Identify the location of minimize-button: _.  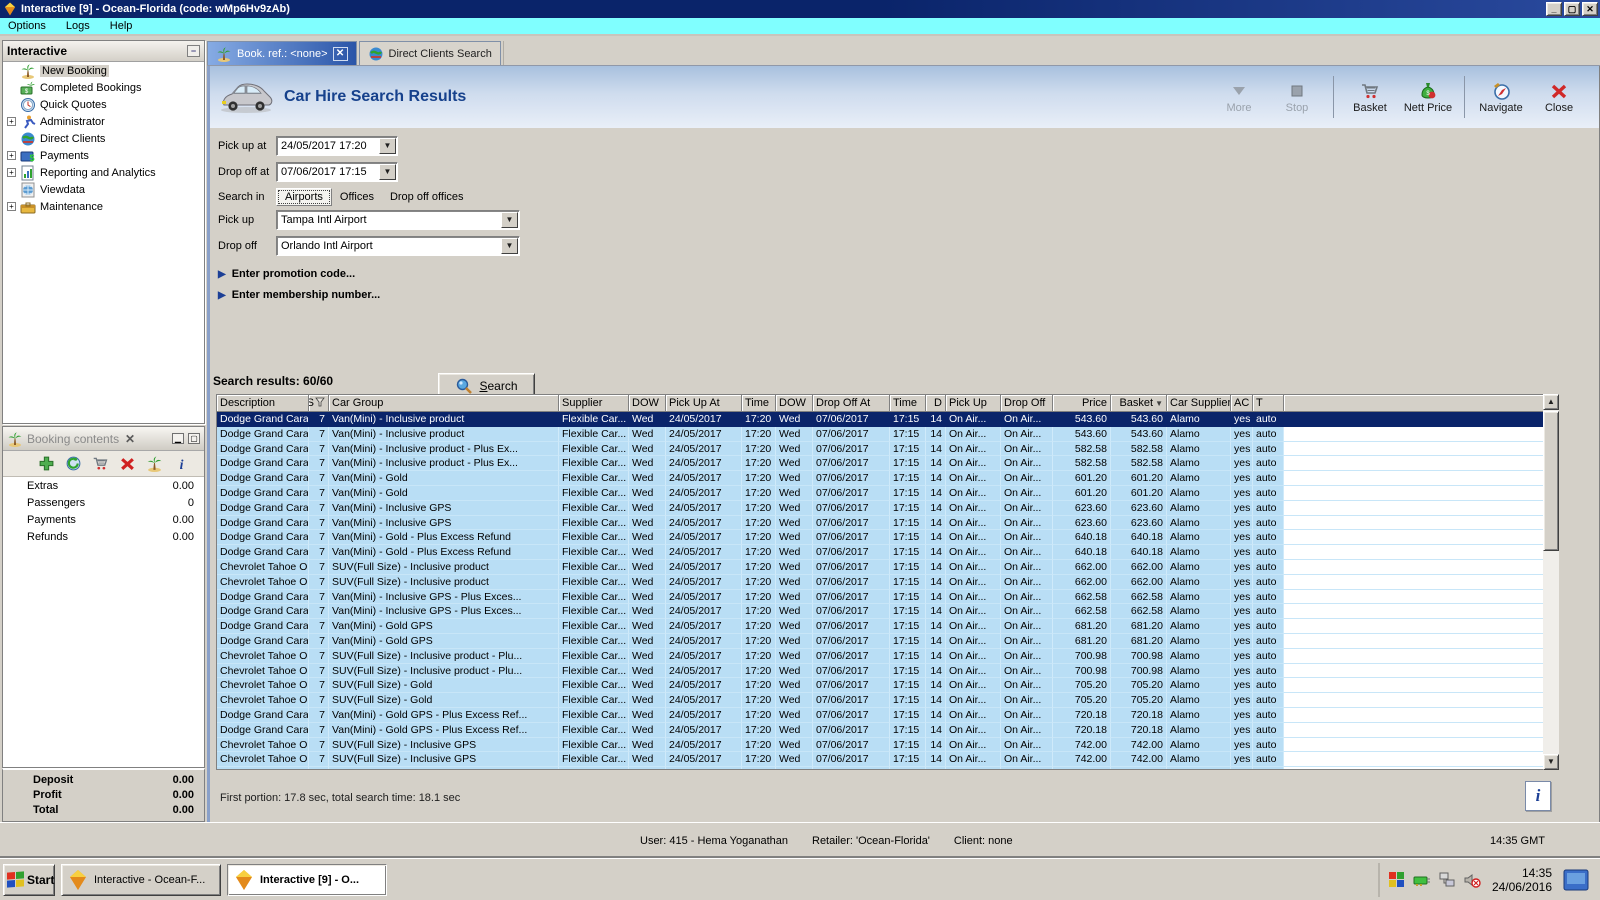
(1554, 9).